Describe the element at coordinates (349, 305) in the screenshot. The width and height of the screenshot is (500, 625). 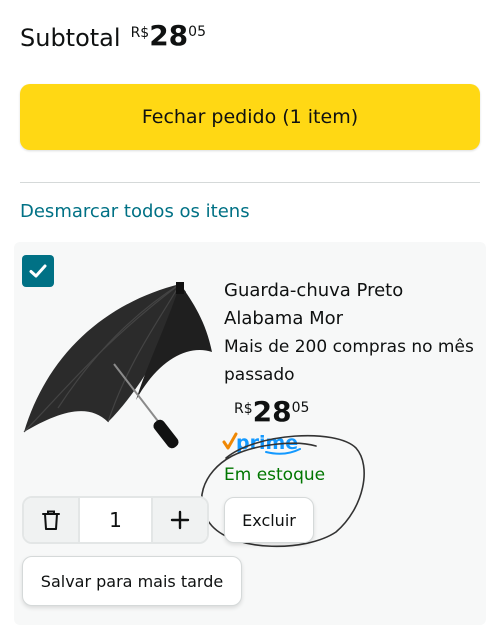
I see `item-title: Guarda-chuva Preto Alabama Mor` at that location.